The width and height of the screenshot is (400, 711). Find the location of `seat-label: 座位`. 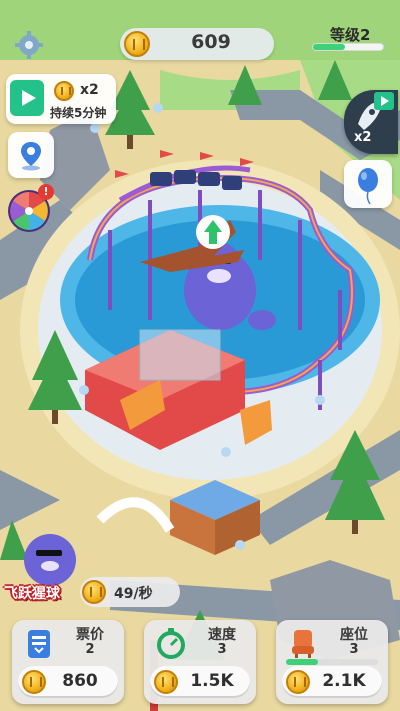

seat-label: 座位 is located at coordinates (354, 635).